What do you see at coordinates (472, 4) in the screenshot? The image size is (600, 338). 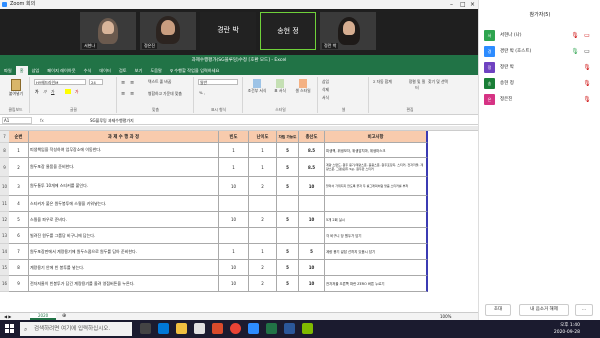 I see `close-button: ×` at bounding box center [472, 4].